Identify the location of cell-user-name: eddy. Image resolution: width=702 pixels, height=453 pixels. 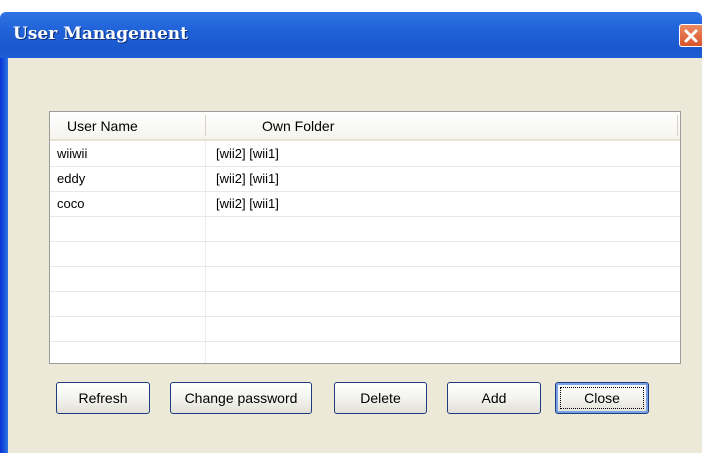
(71, 178).